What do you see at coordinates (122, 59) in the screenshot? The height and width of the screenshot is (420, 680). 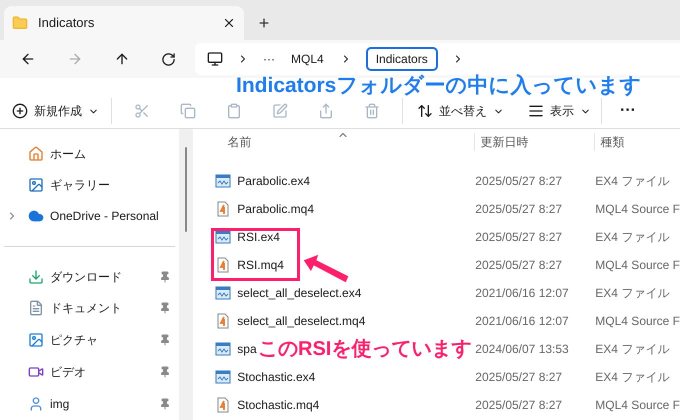 I see `up-icon` at bounding box center [122, 59].